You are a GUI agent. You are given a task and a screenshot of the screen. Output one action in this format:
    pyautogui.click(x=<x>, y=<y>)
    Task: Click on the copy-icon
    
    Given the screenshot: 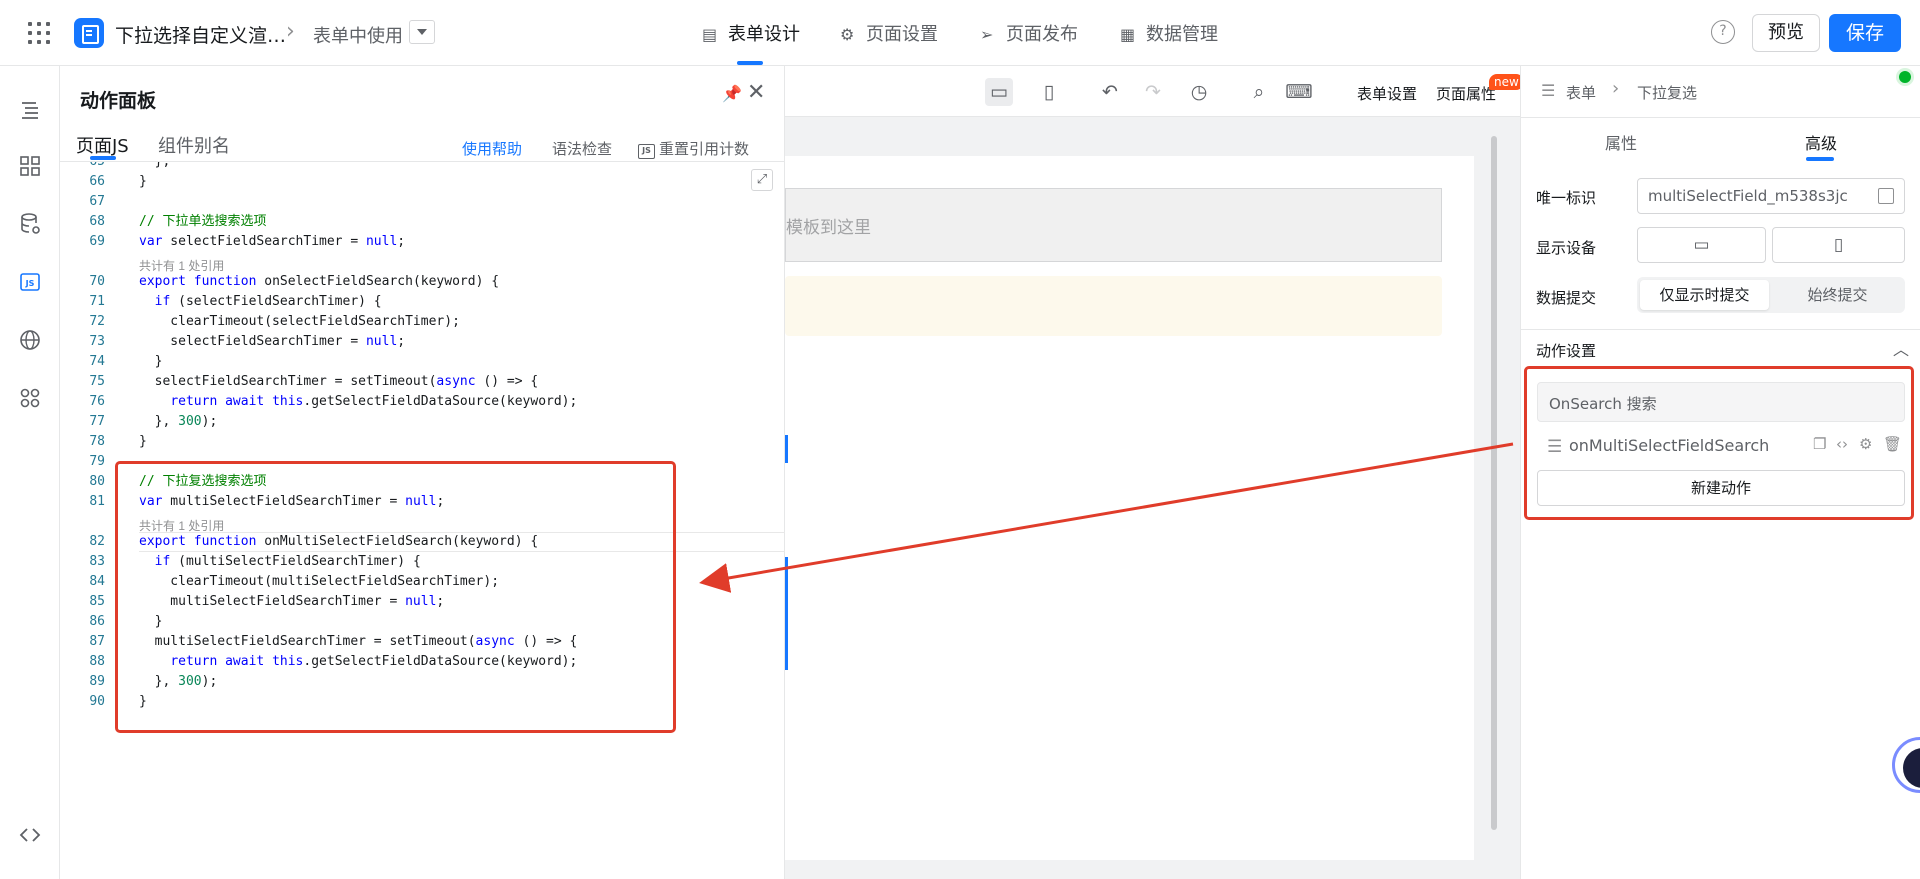 What is the action you would take?
    pyautogui.click(x=1886, y=196)
    